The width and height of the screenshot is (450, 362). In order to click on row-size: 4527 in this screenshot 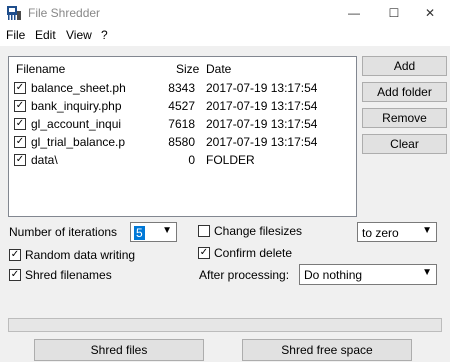, I will do `click(181, 106)`.